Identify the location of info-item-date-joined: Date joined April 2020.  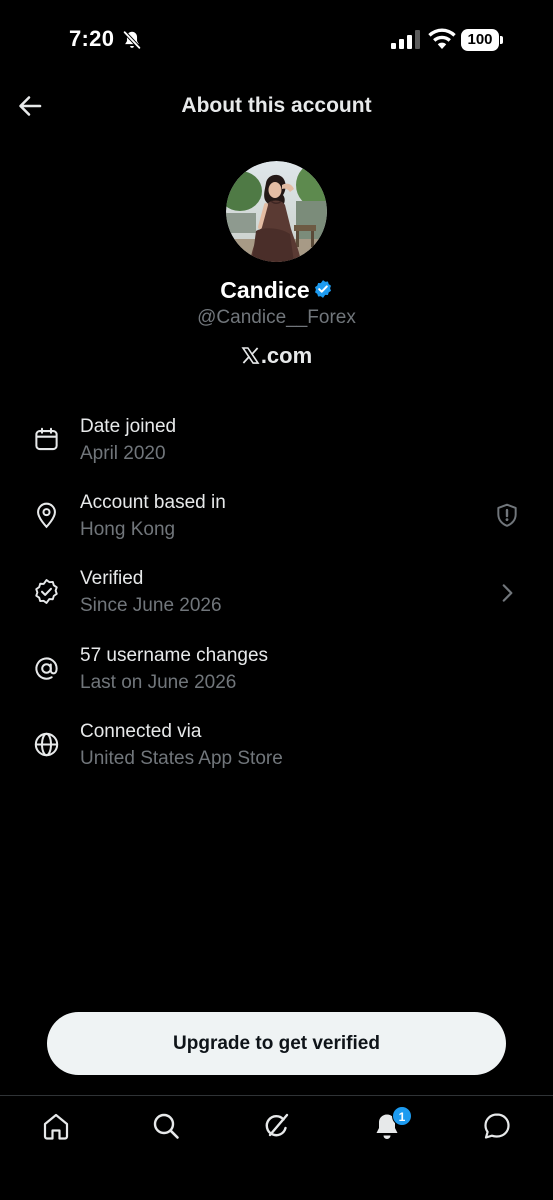
(276, 446).